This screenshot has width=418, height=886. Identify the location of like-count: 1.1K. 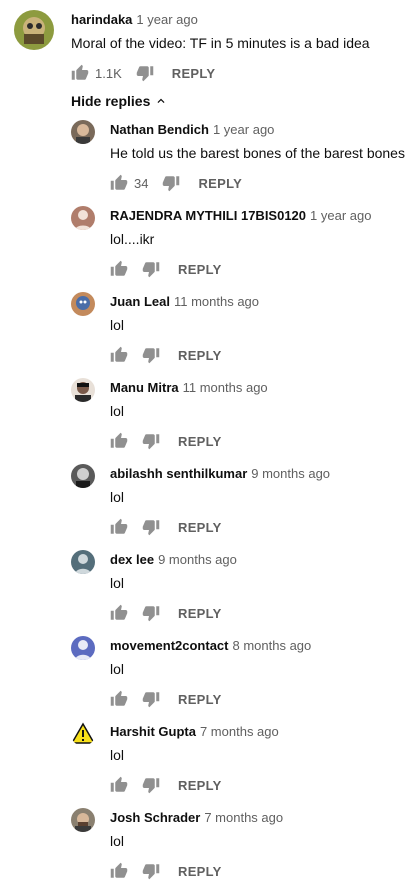
(108, 73).